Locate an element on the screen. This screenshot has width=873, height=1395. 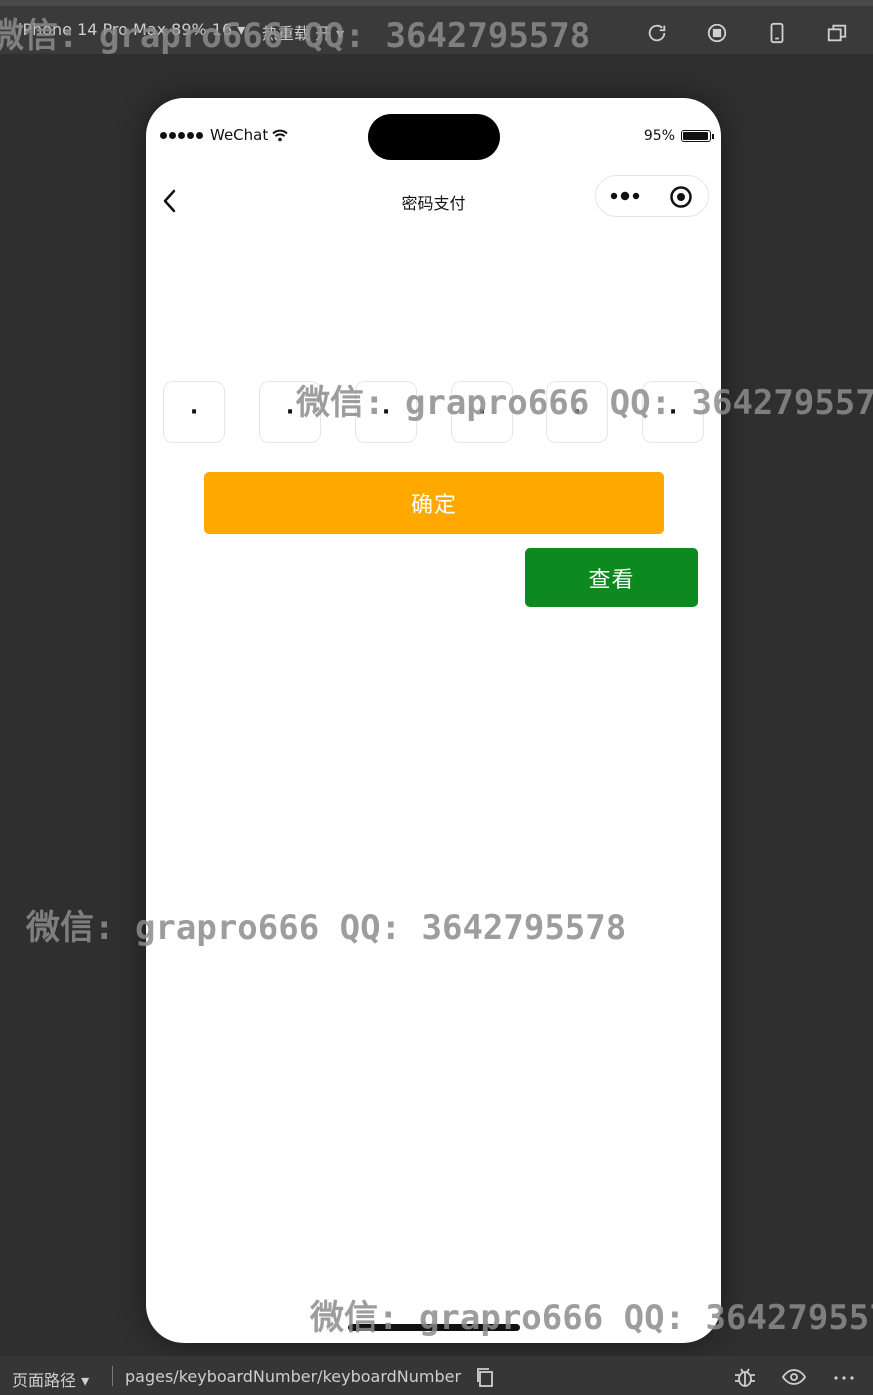
battery-icon is located at coordinates (697, 136).